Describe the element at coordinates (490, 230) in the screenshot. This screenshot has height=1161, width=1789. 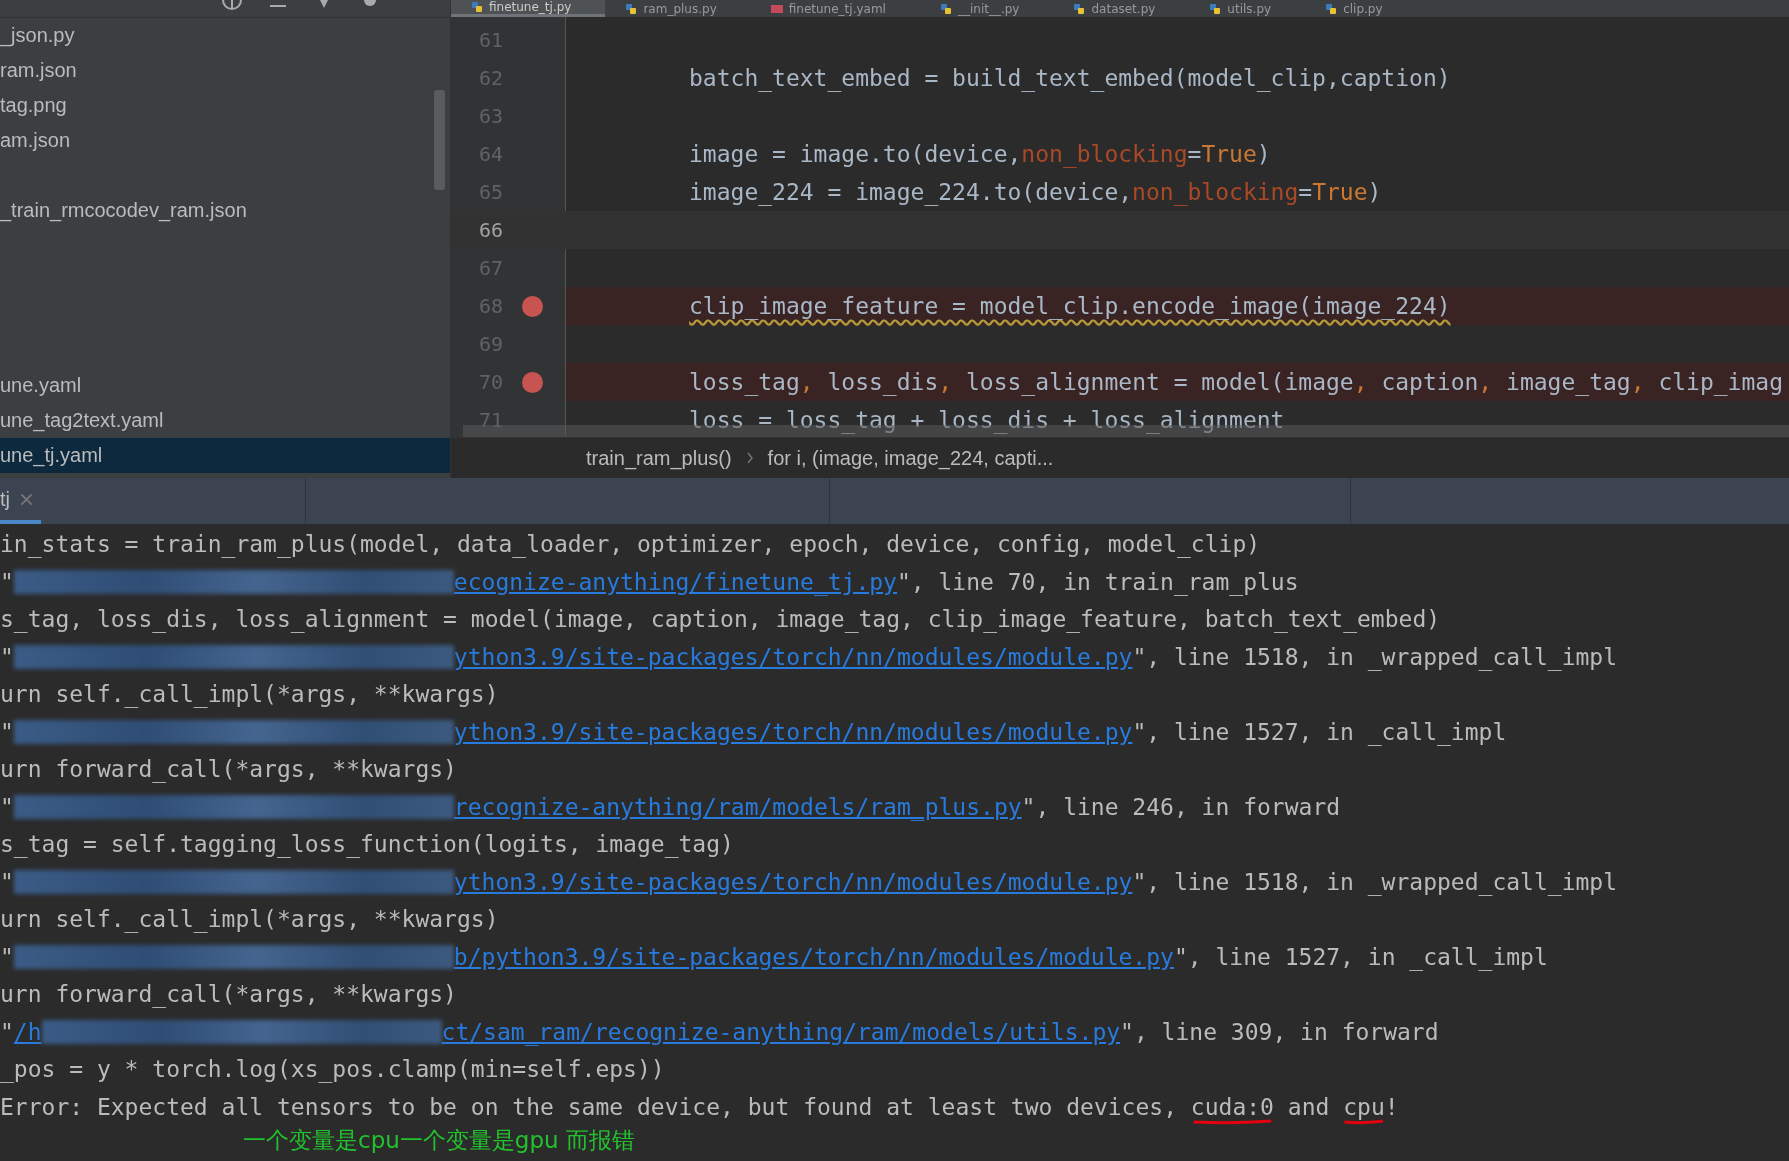
I see `line-number: 66` at that location.